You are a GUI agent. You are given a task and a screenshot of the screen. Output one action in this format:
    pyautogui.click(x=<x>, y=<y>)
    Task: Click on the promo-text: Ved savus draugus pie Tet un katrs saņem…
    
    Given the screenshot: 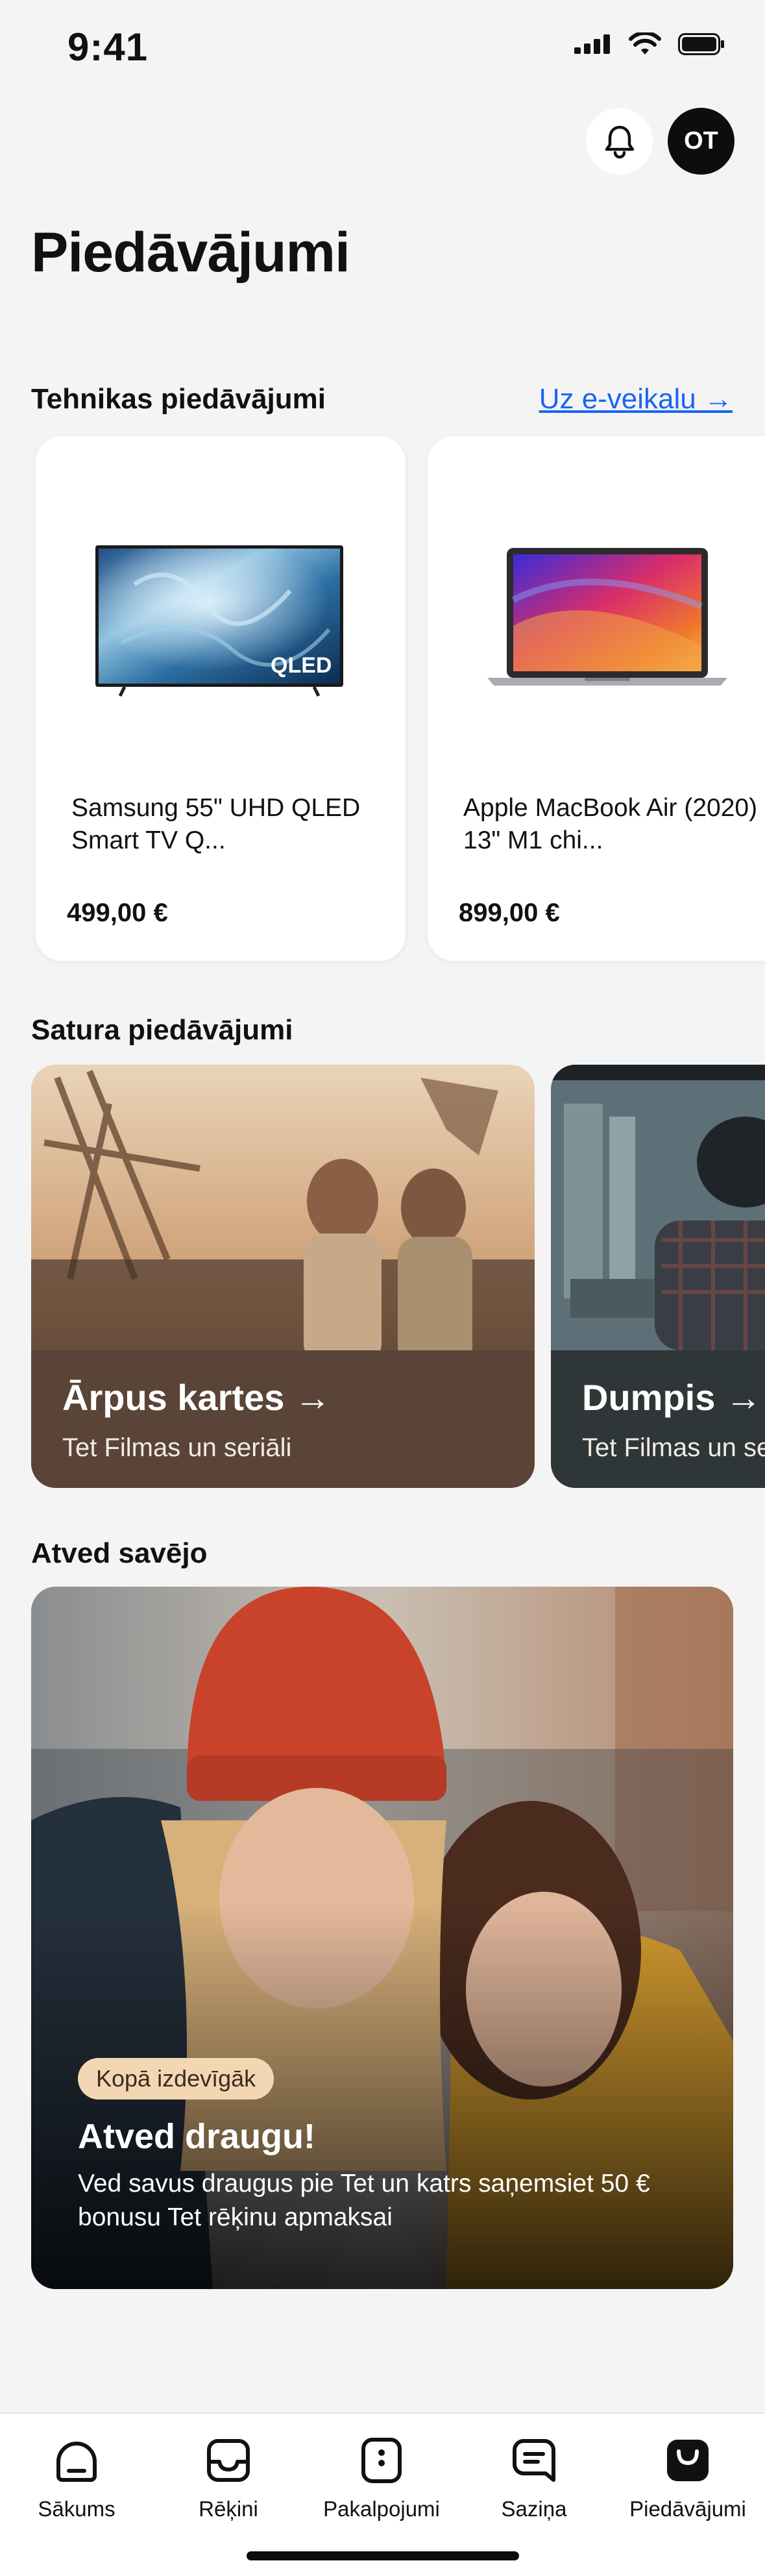 What is the action you would take?
    pyautogui.click(x=364, y=2200)
    